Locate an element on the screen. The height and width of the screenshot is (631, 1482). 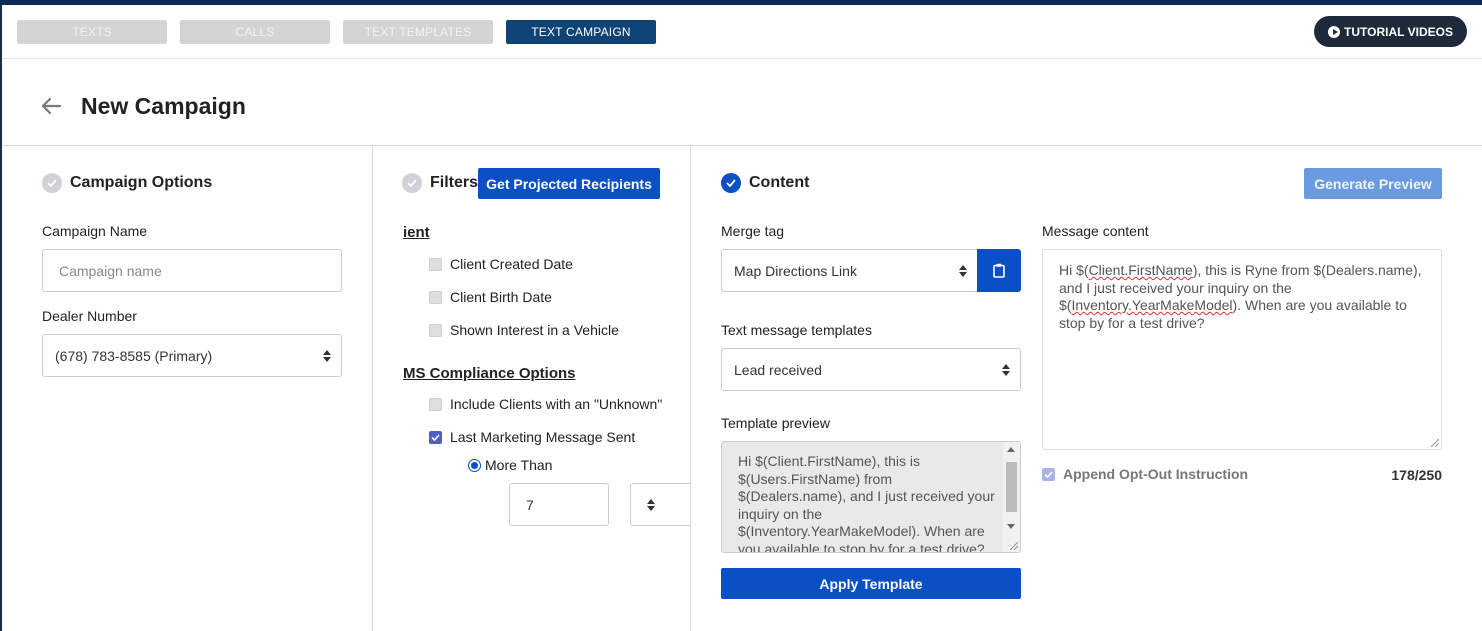
tab-bar: TEXTS CALLS TEXT TEMPLATES TEXT CAMPAIGN is located at coordinates (336, 32).